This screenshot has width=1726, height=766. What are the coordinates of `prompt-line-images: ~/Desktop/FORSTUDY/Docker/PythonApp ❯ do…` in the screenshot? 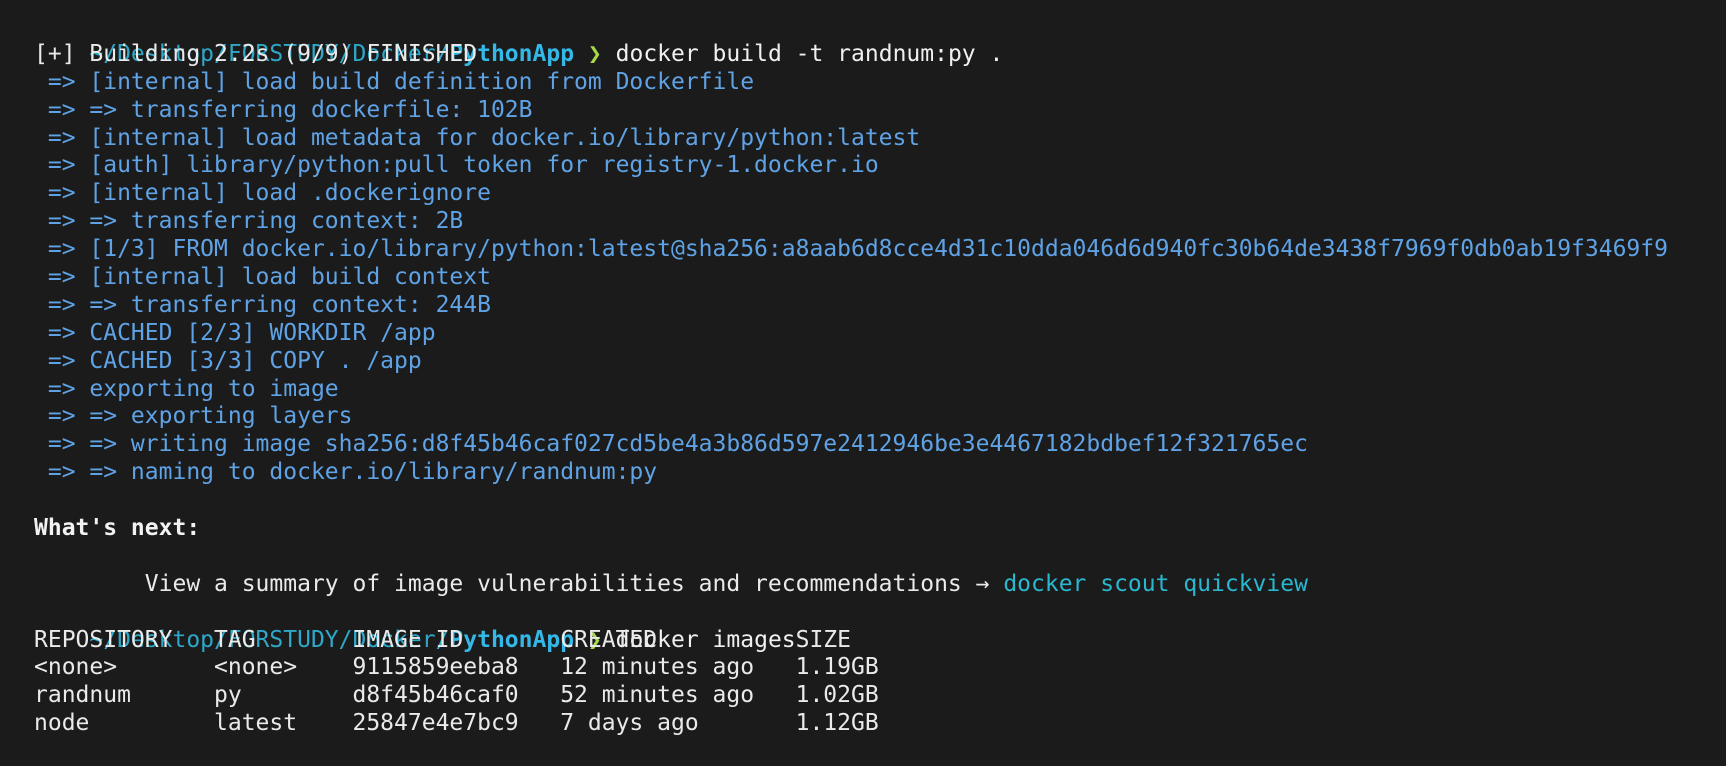 It's located at (880, 626).